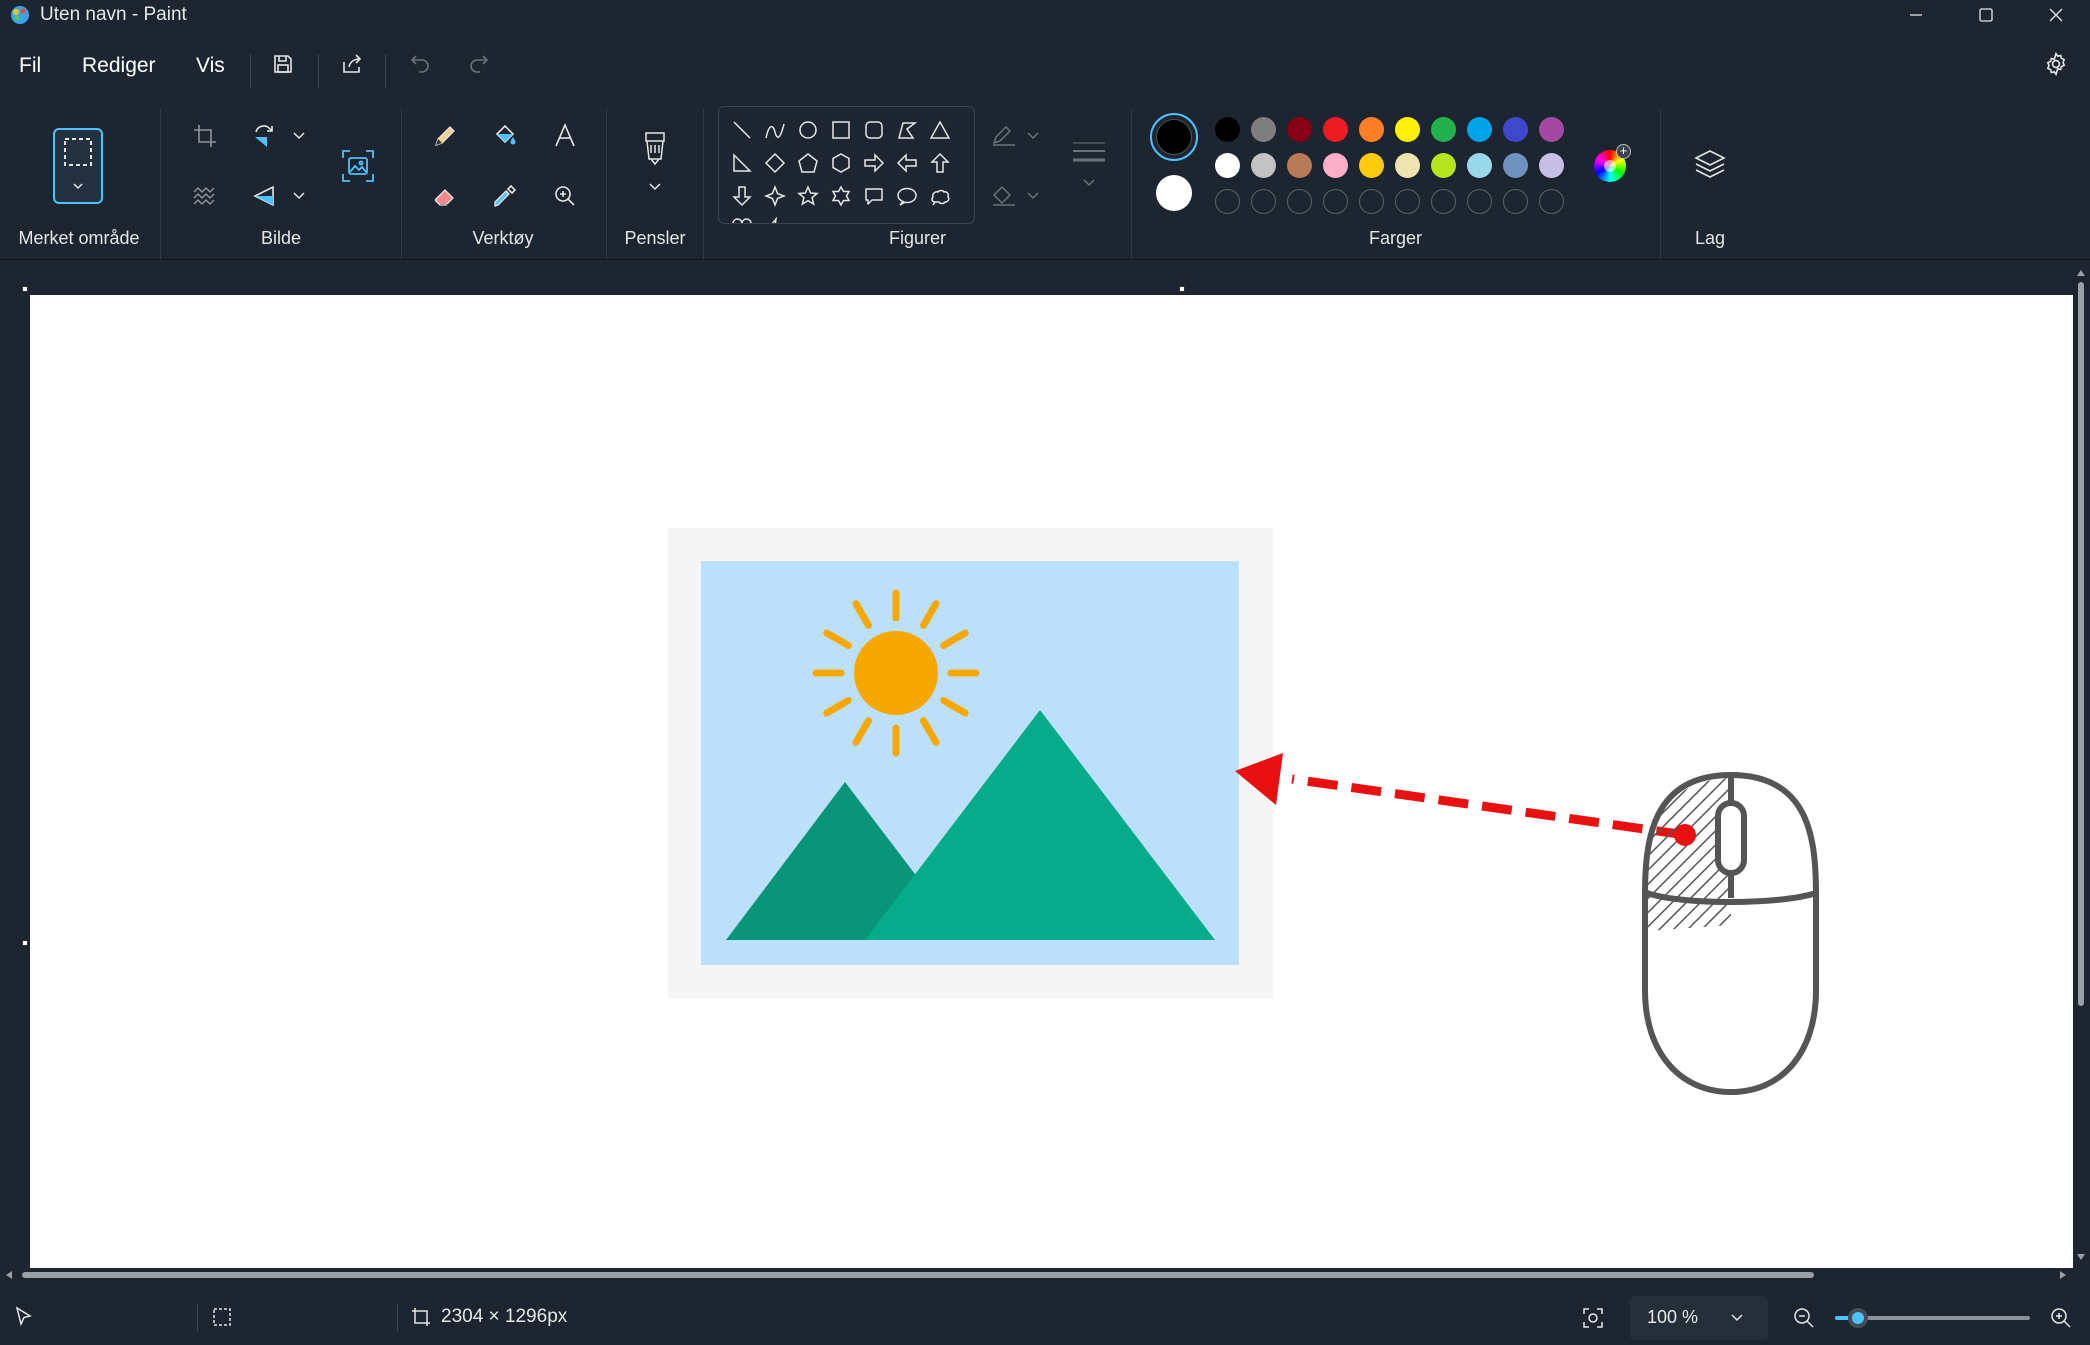 The image size is (2090, 1345). Describe the element at coordinates (2081, 644) in the screenshot. I see `vertical-scroll-thumb` at that location.